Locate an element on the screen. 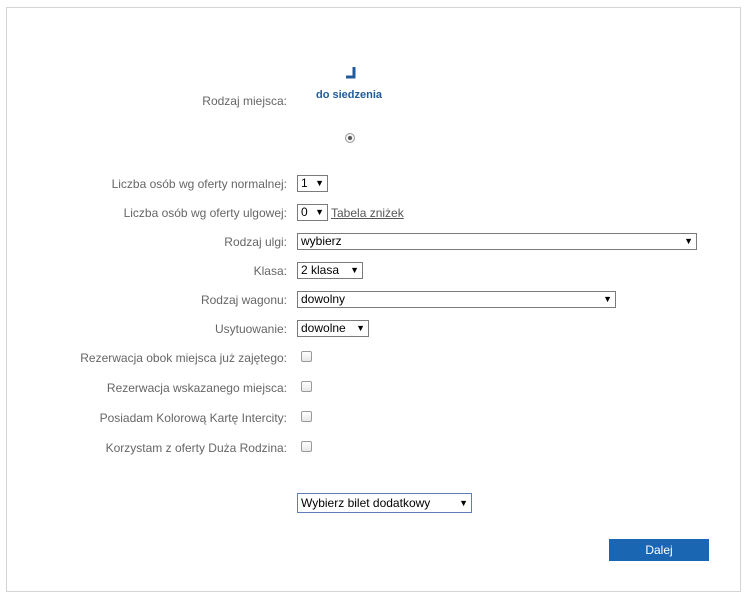 The width and height of the screenshot is (749, 606). placement-select: dowolne ▼ is located at coordinates (333, 328).